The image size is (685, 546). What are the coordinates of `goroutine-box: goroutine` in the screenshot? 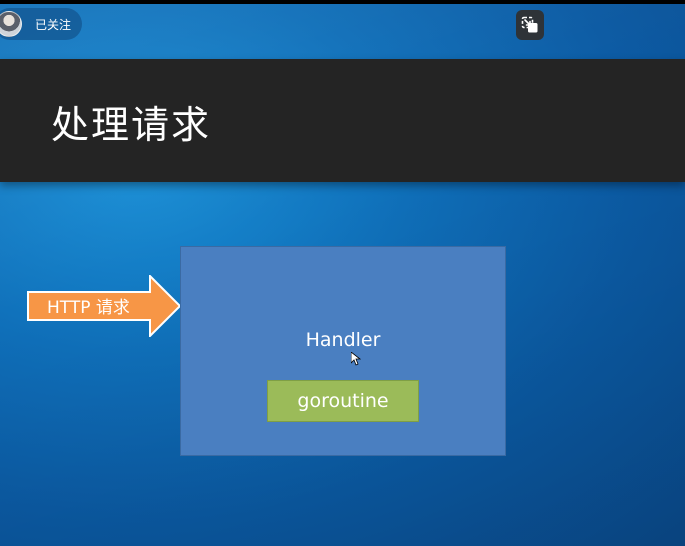 It's located at (343, 401).